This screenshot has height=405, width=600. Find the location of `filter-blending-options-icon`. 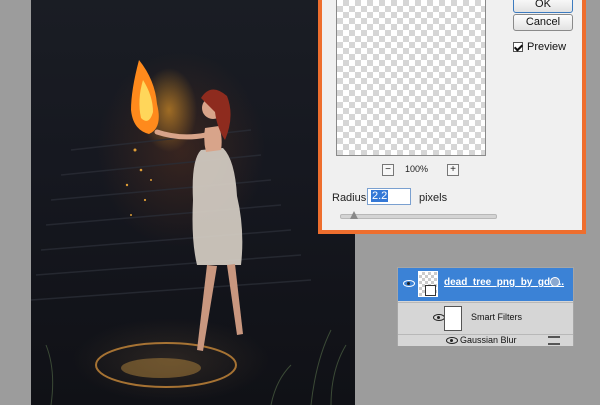

filter-blending-options-icon is located at coordinates (554, 340).